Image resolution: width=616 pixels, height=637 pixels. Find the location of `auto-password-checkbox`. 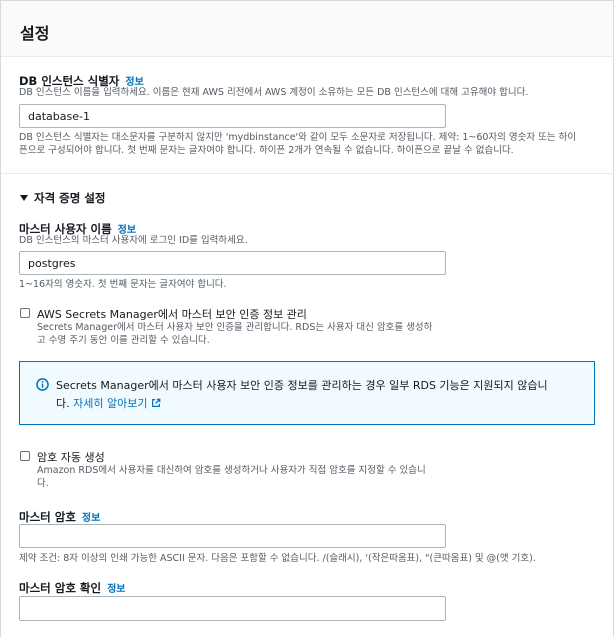

auto-password-checkbox is located at coordinates (25, 456).